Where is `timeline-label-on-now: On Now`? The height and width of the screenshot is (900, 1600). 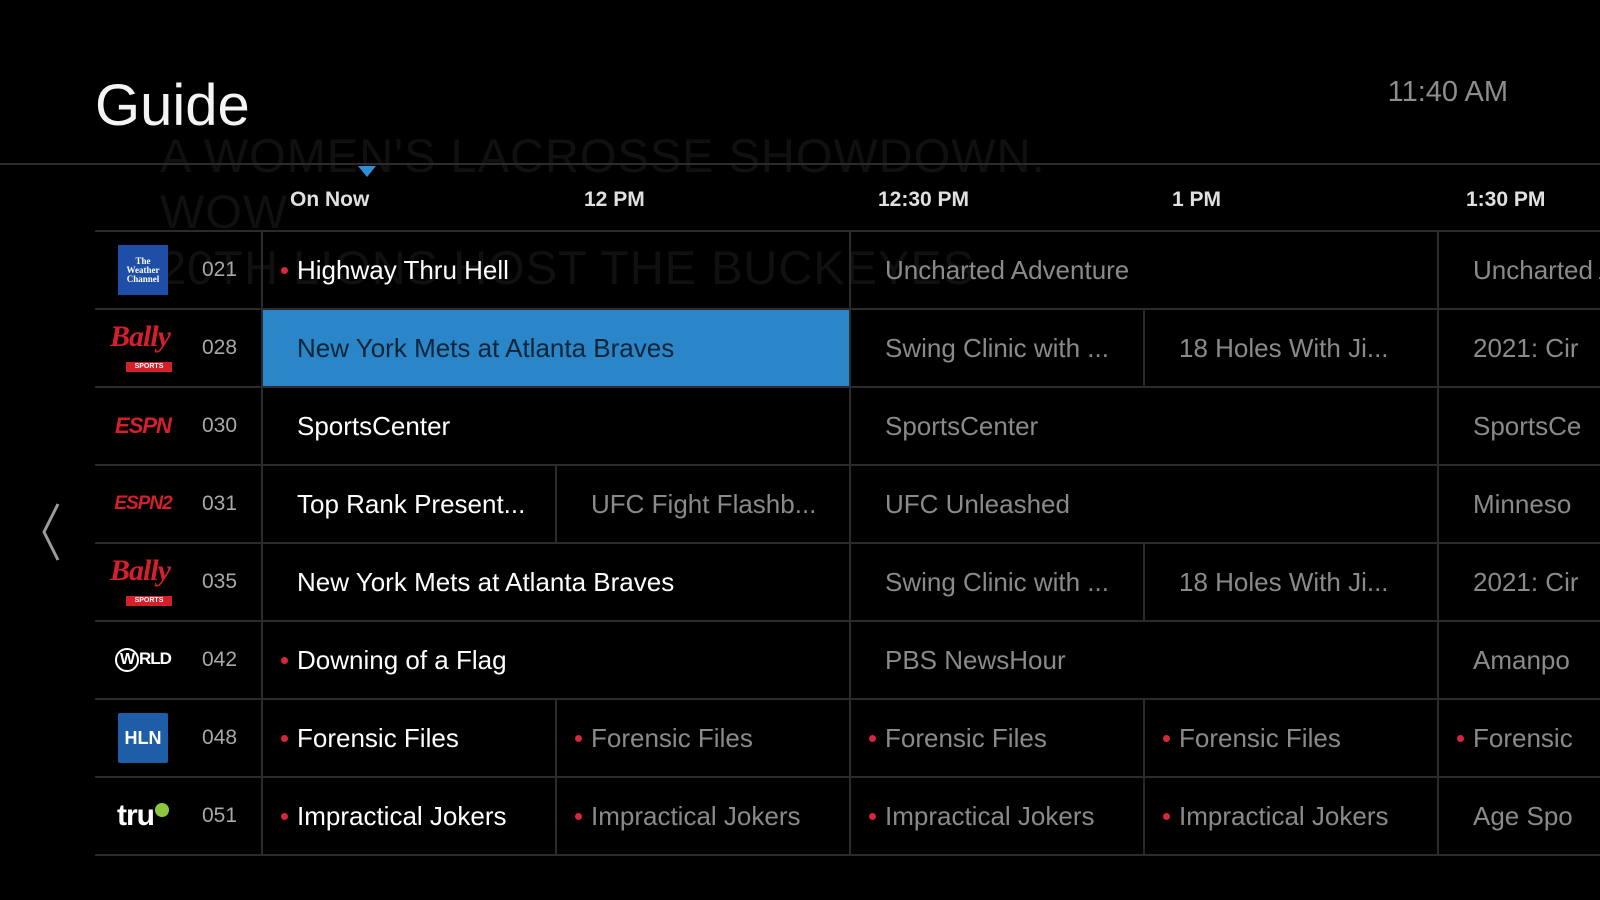
timeline-label-on-now: On Now is located at coordinates (330, 199).